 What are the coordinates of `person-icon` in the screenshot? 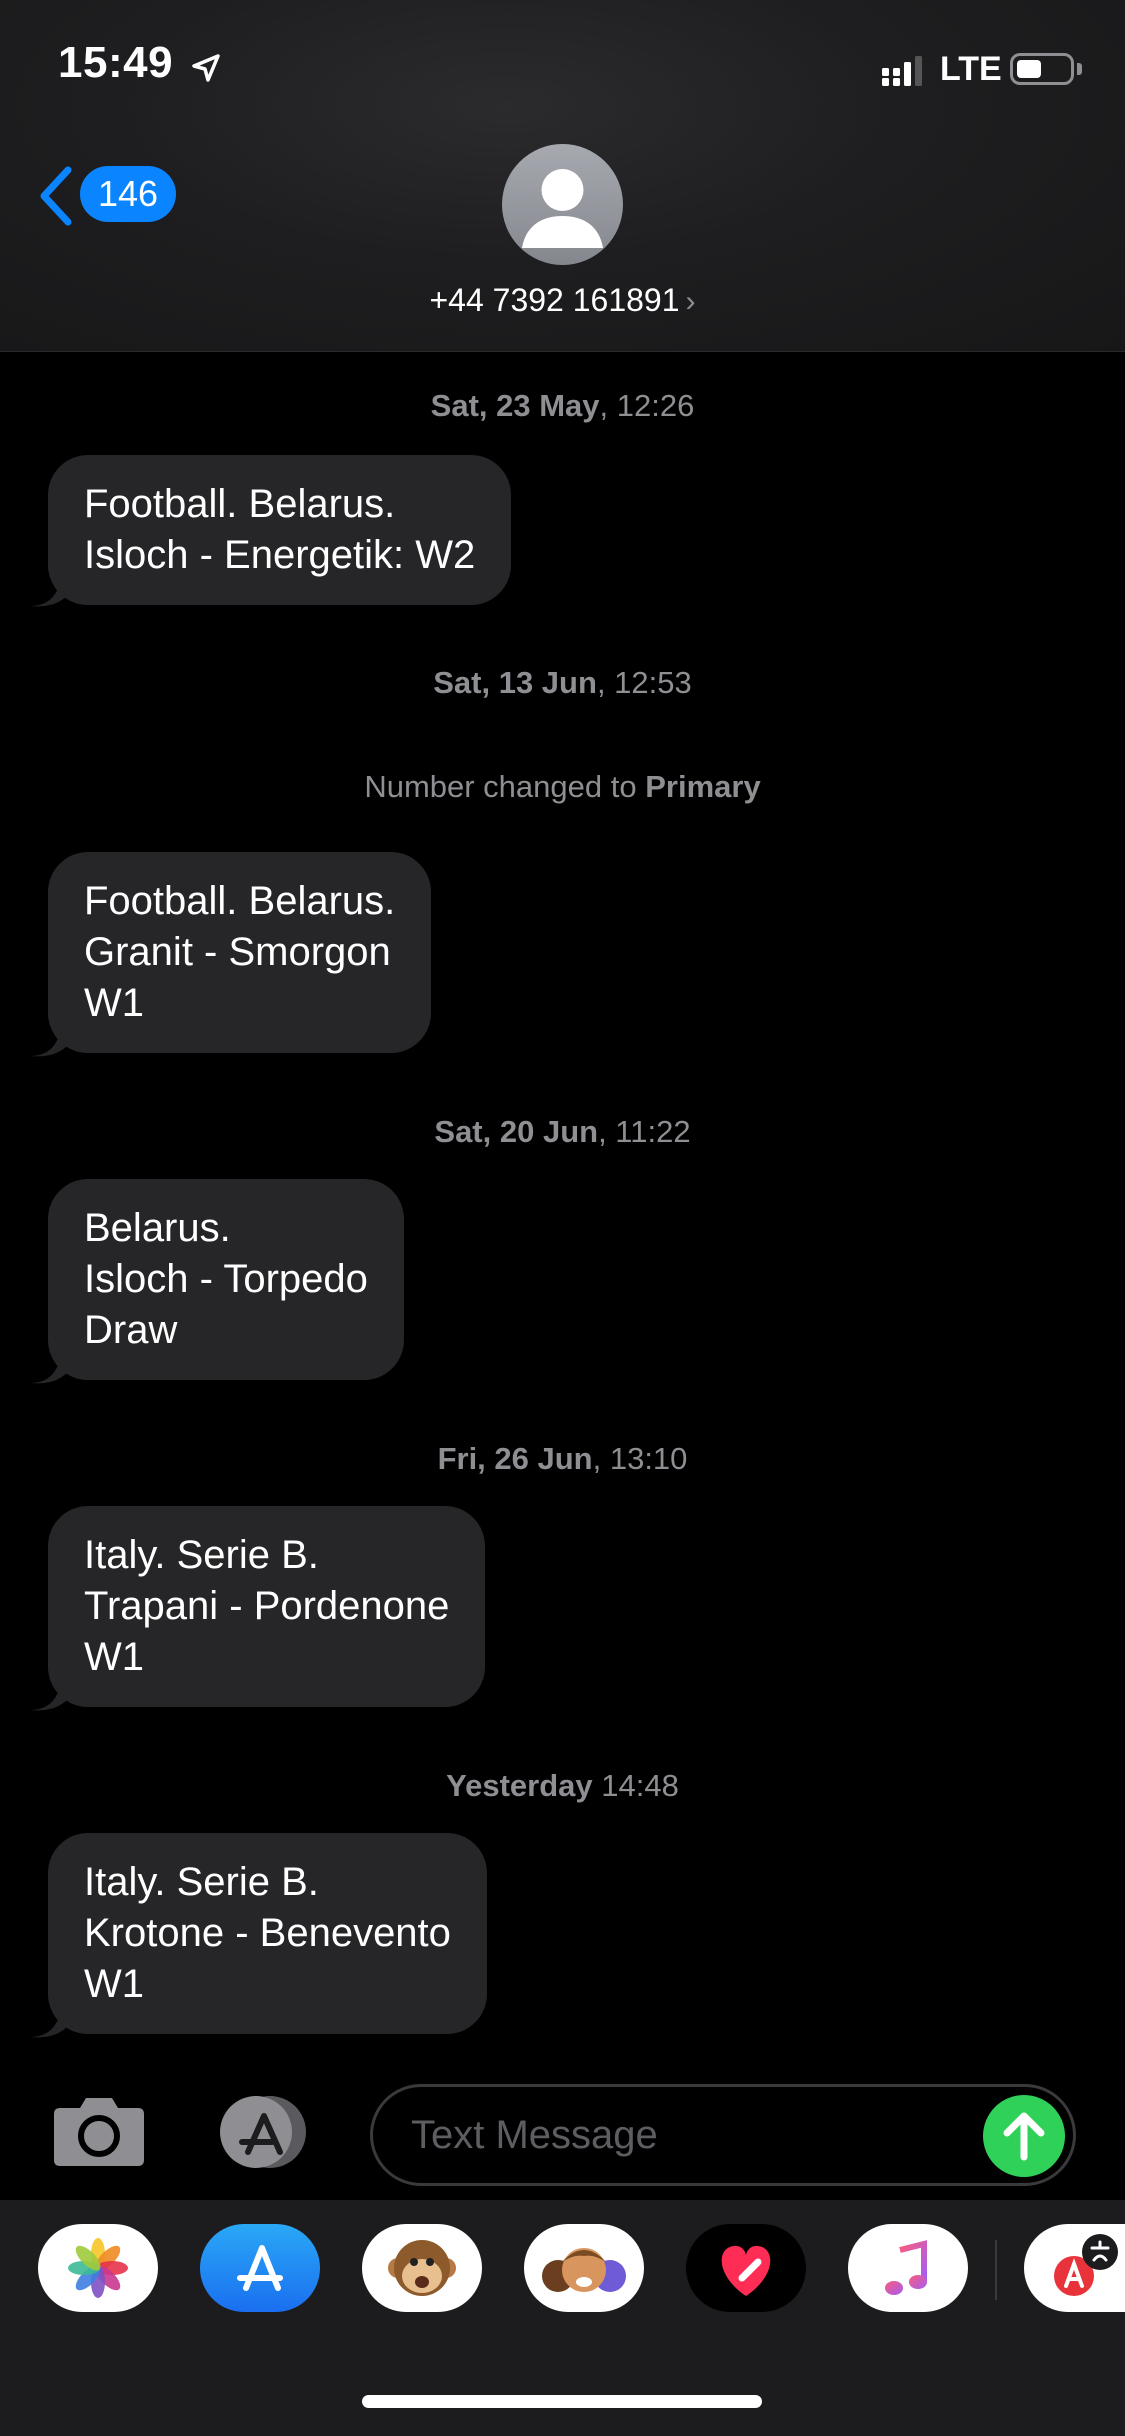 It's located at (562, 208).